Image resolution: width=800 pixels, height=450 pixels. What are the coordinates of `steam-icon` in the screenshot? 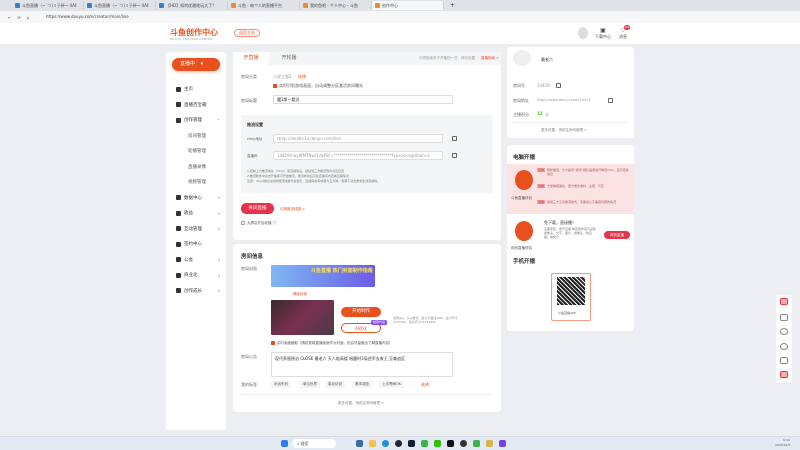 It's located at (398, 443).